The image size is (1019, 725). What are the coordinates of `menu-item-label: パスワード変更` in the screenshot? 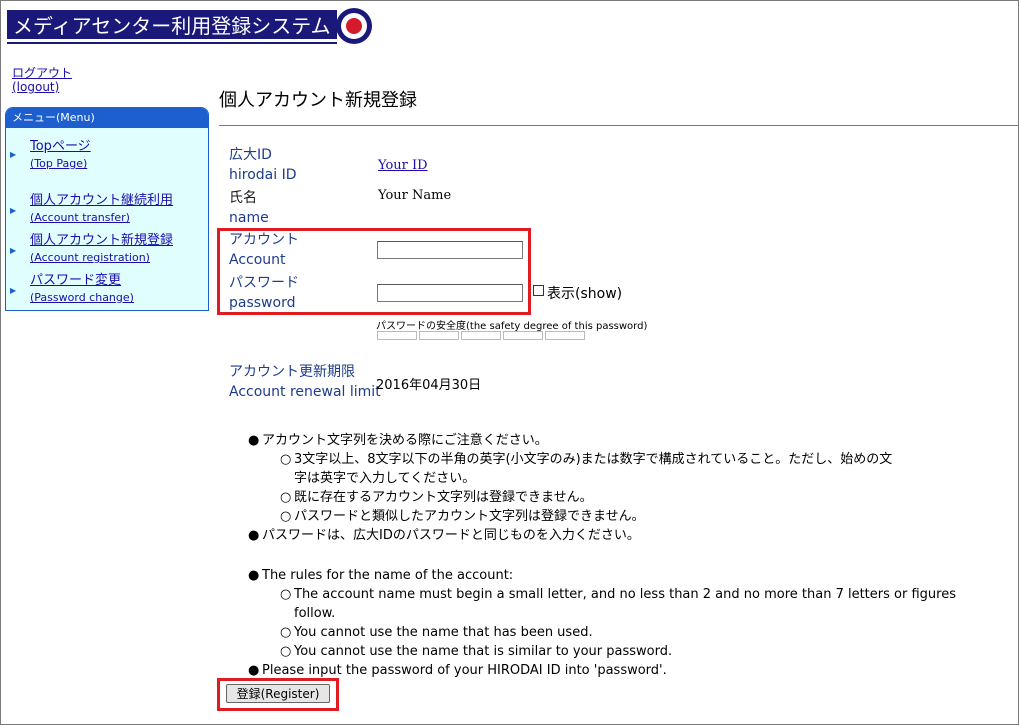 It's located at (82, 280).